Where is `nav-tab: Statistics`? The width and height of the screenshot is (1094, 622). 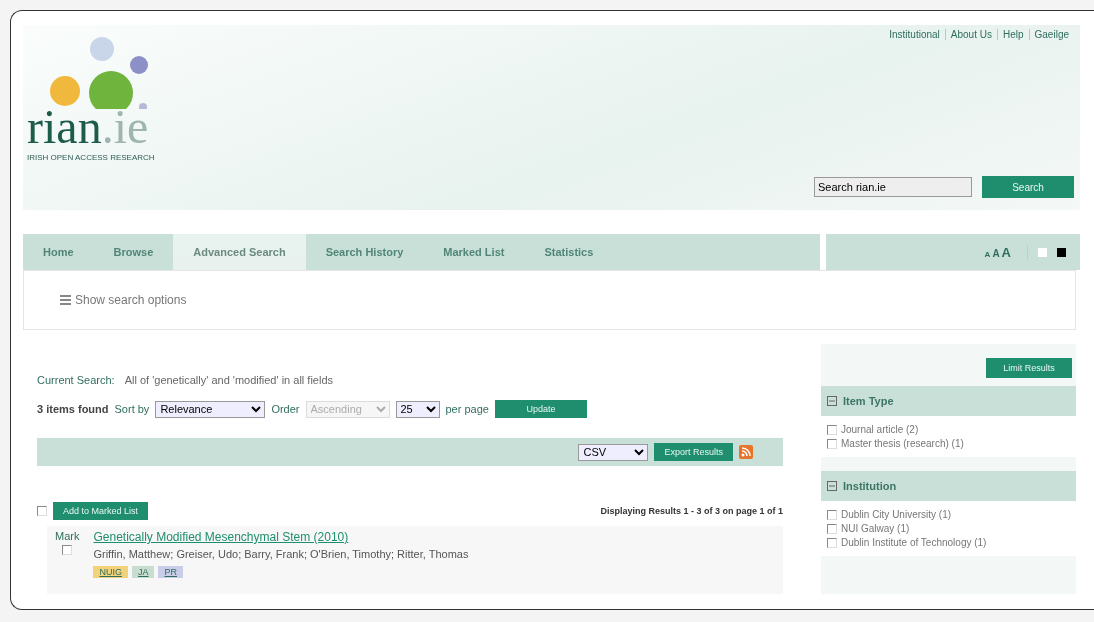 nav-tab: Statistics is located at coordinates (569, 252).